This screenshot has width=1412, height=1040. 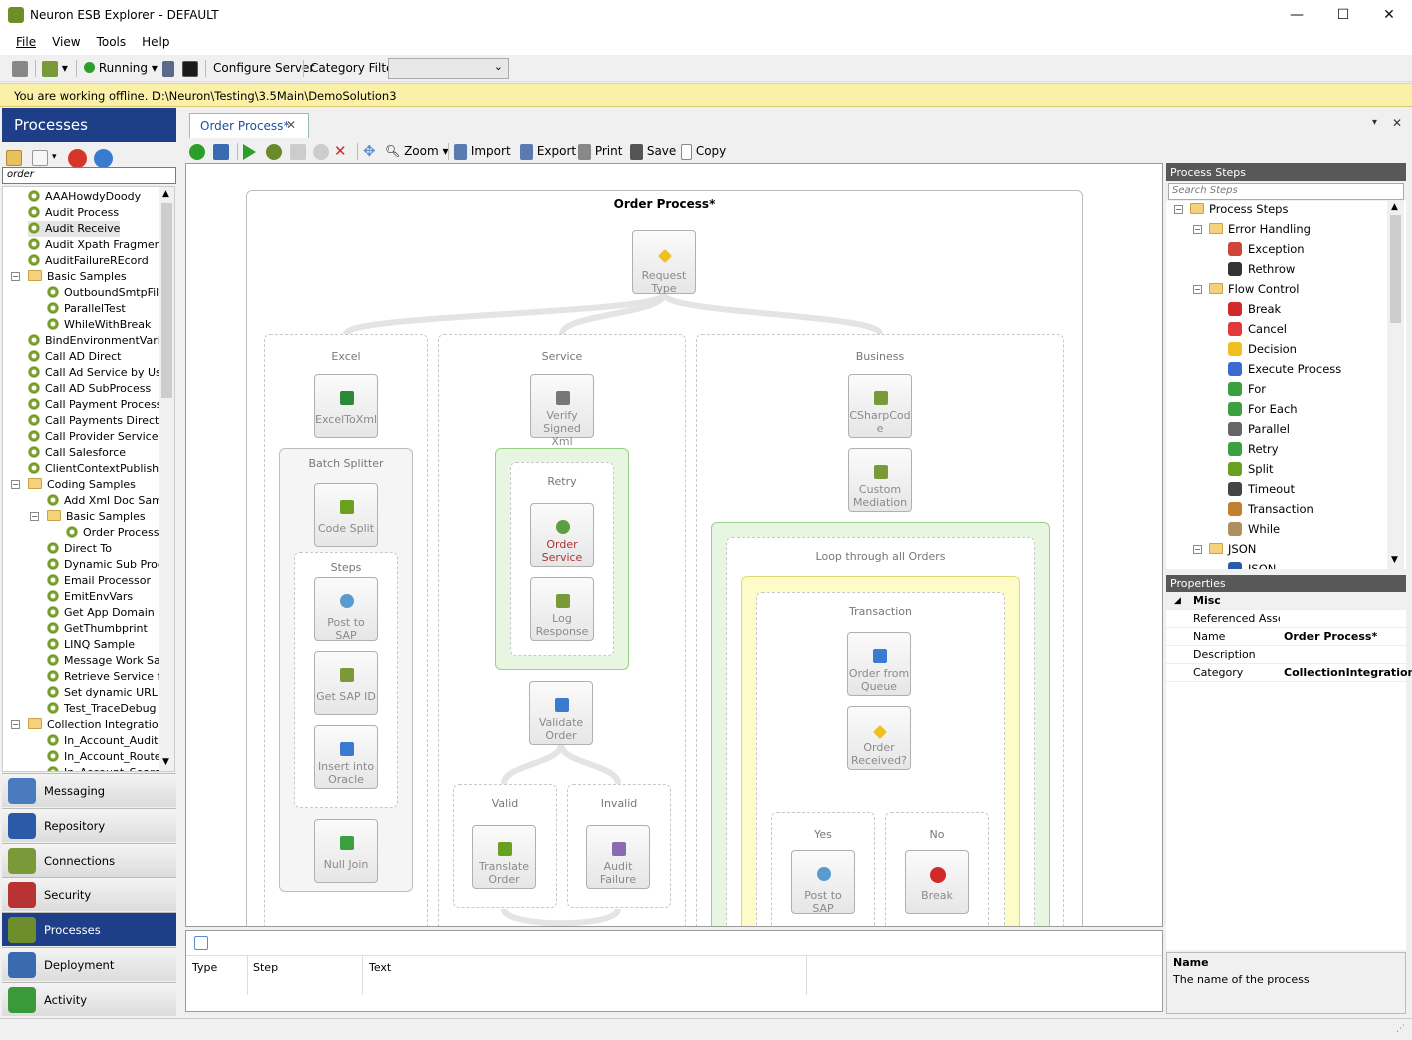 What do you see at coordinates (703, 151) in the screenshot?
I see `copy-button: Copy` at bounding box center [703, 151].